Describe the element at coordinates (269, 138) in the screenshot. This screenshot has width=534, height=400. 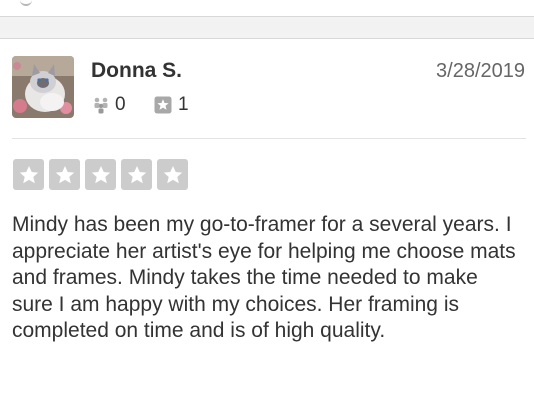
I see `divider` at that location.